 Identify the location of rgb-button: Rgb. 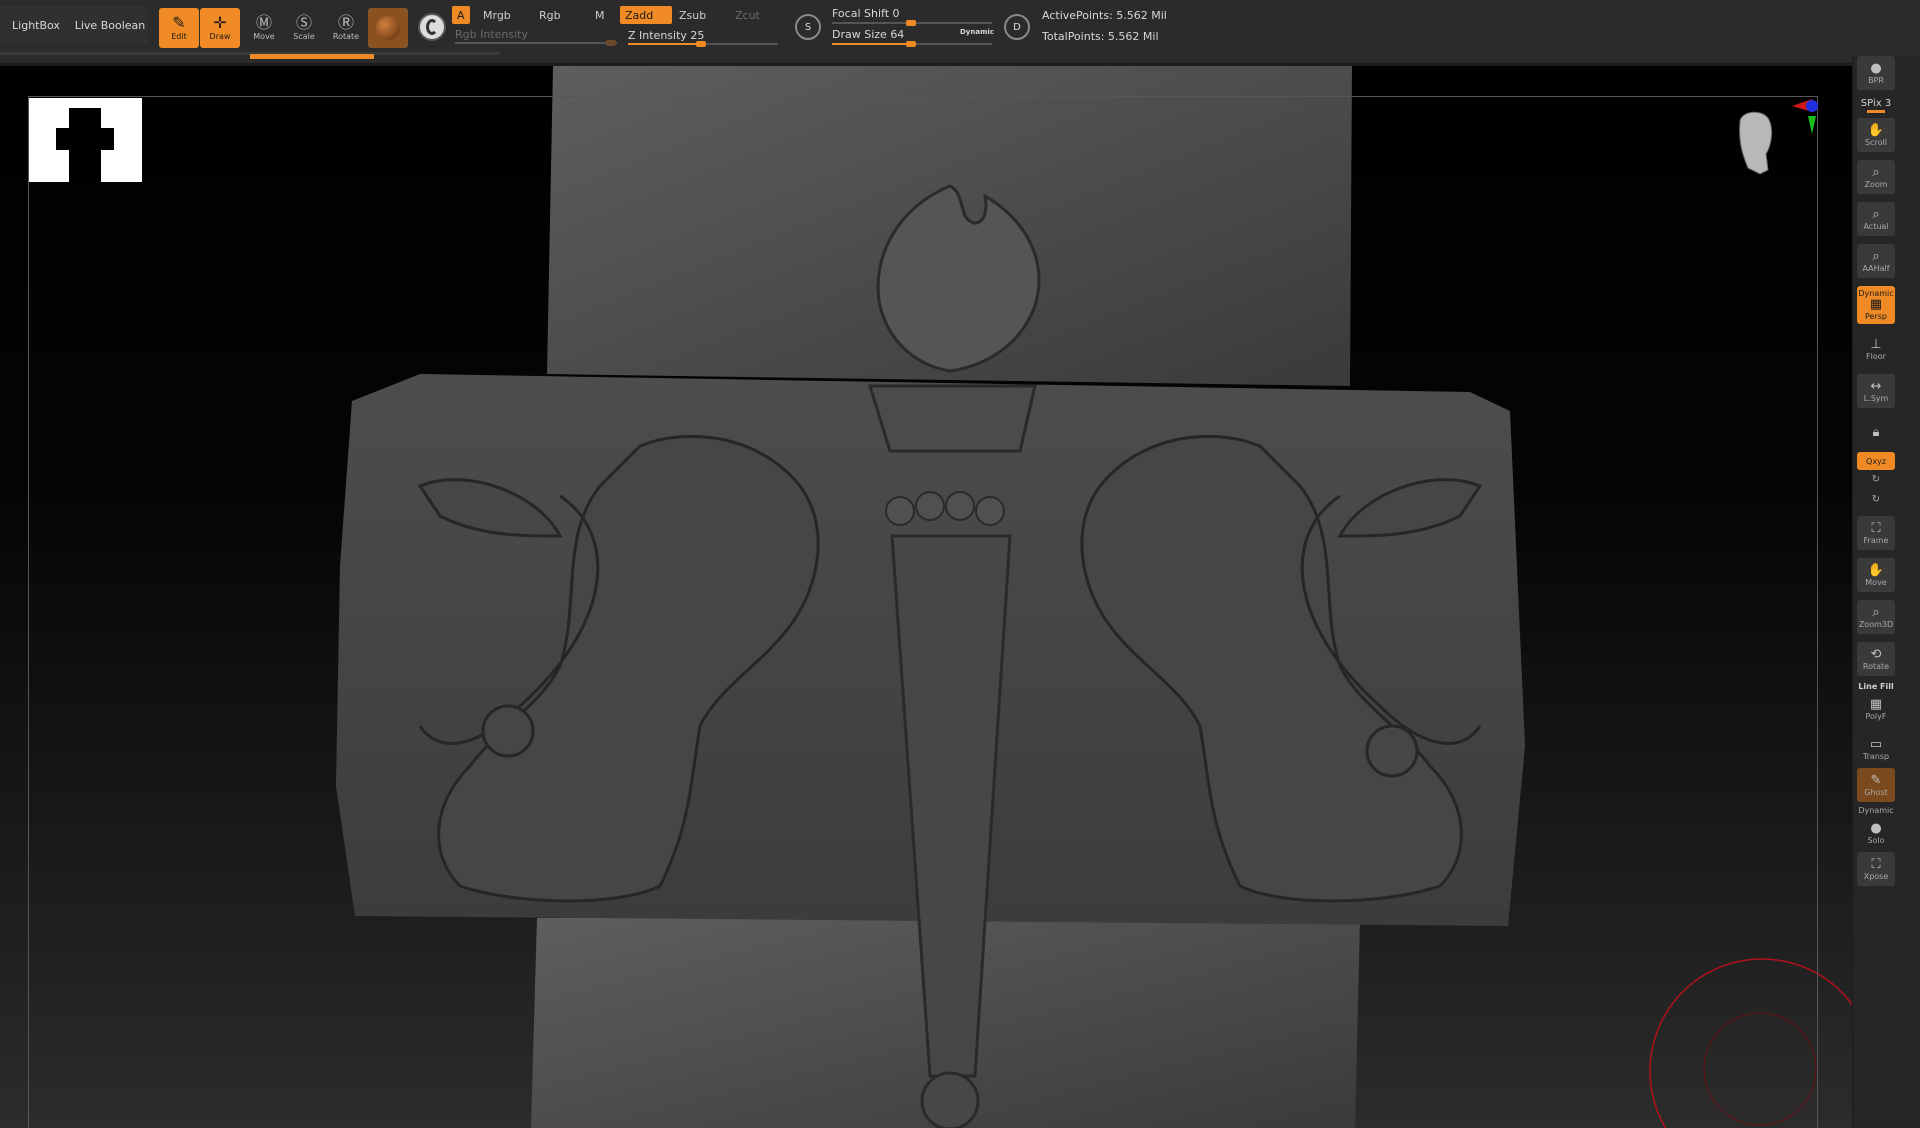
(550, 15).